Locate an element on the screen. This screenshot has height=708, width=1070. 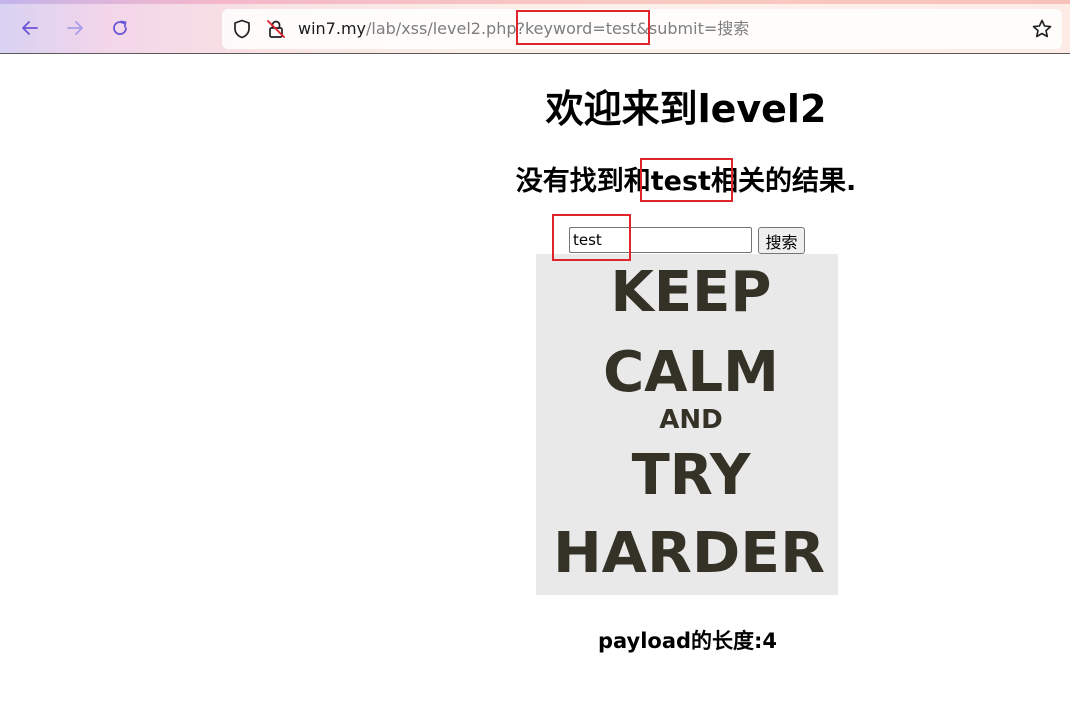
arrow-left-icon is located at coordinates (30, 28).